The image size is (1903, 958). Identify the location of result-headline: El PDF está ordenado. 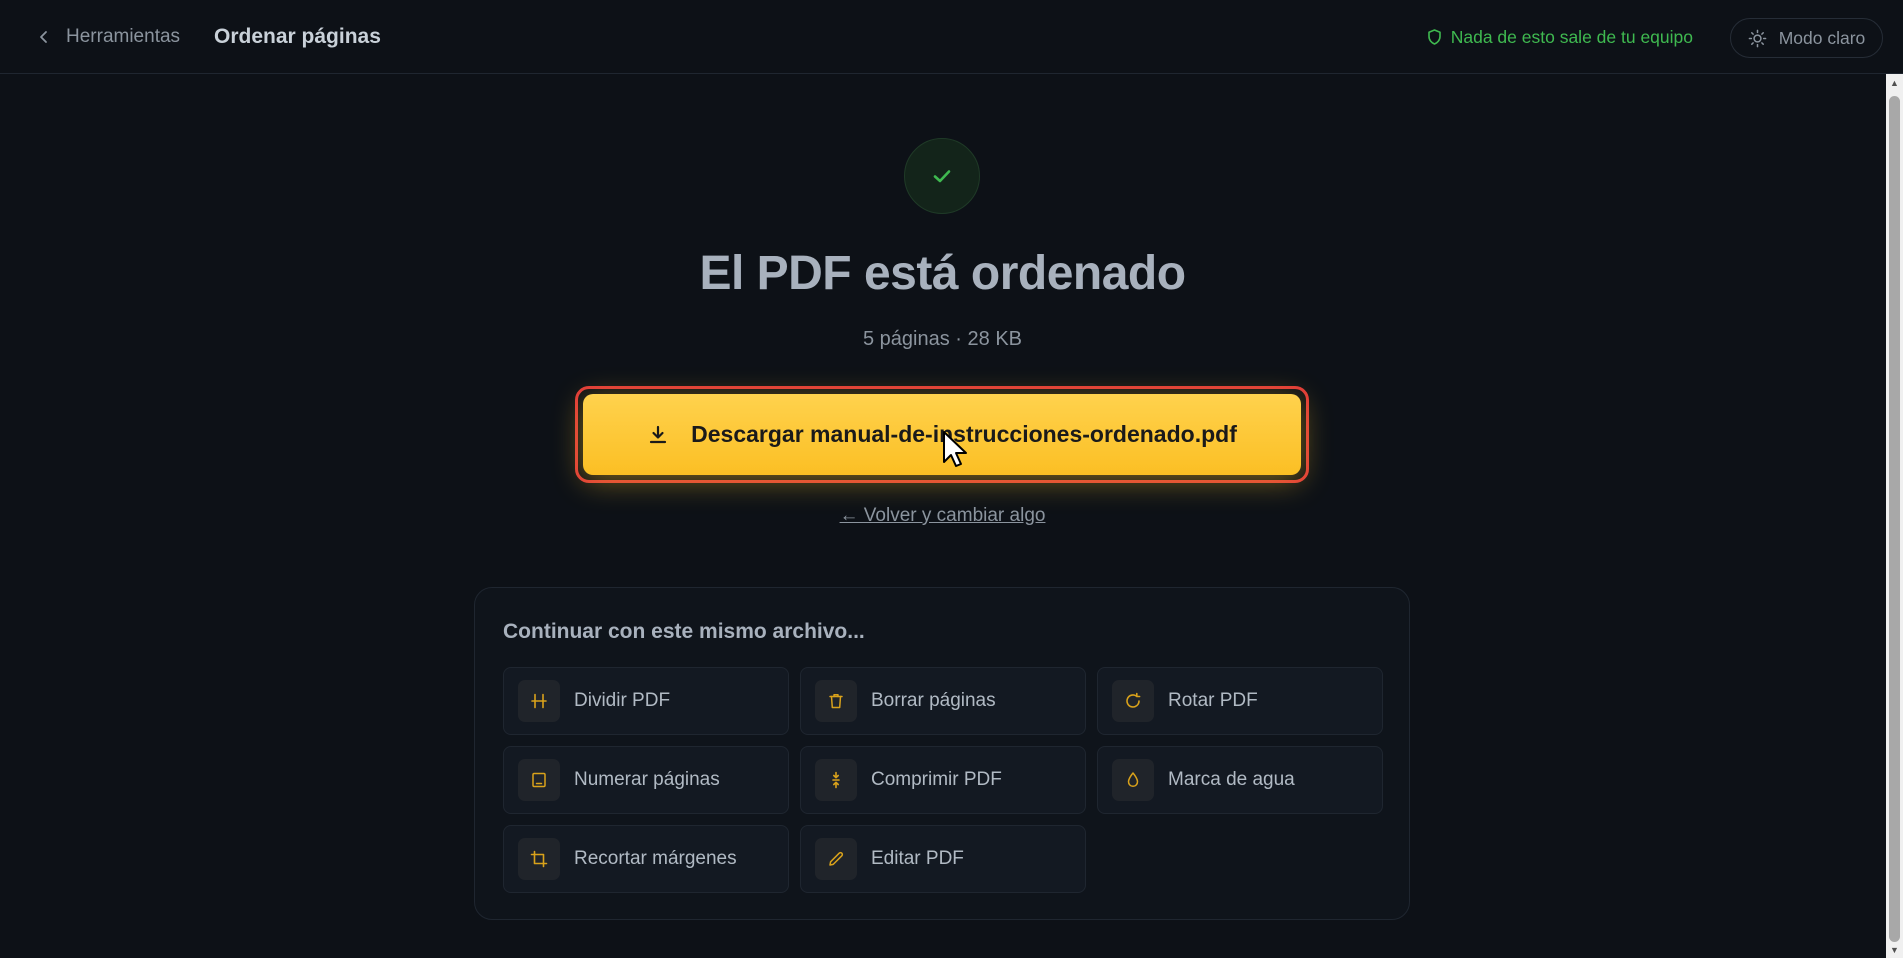
(942, 273).